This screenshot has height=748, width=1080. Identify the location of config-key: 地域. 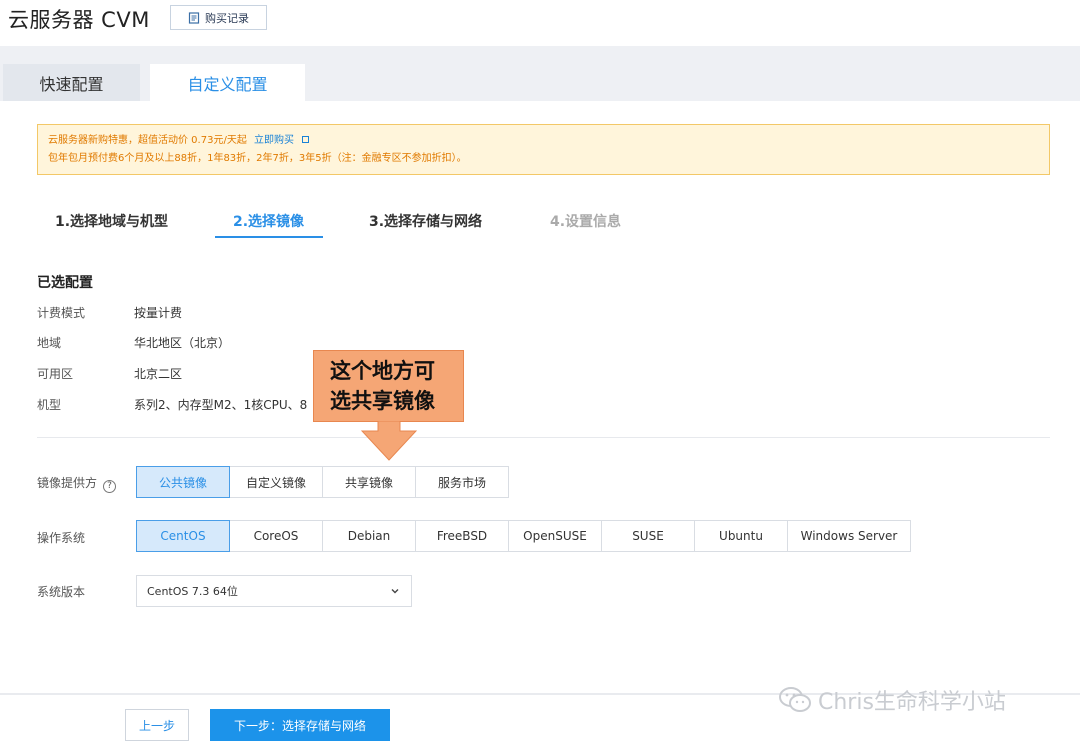
(49, 343).